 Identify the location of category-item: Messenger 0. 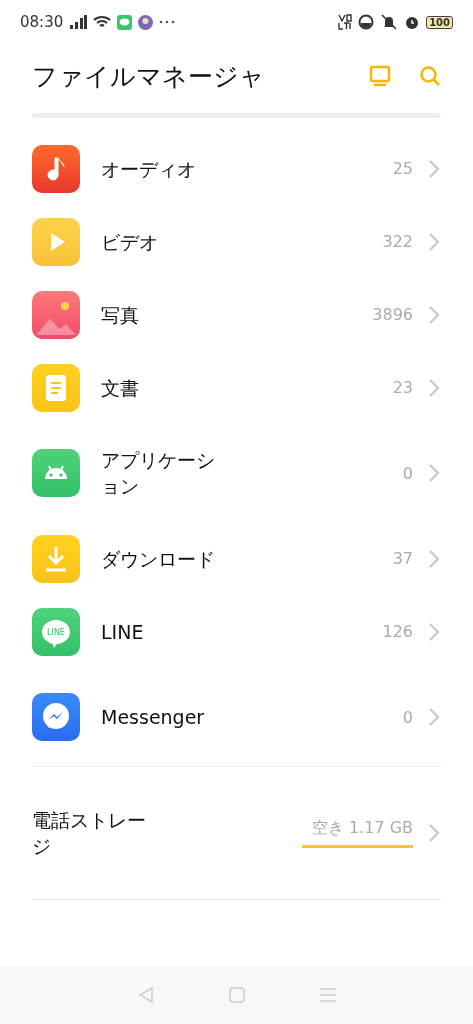
(236, 717).